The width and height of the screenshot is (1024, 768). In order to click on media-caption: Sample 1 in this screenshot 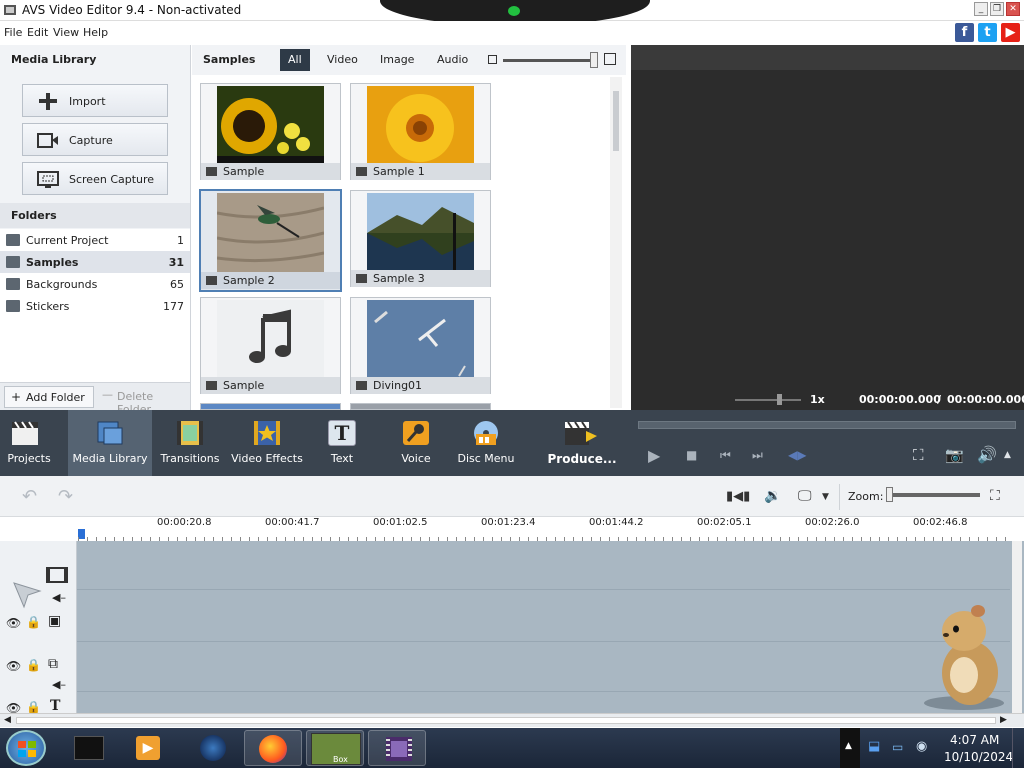, I will do `click(420, 171)`.